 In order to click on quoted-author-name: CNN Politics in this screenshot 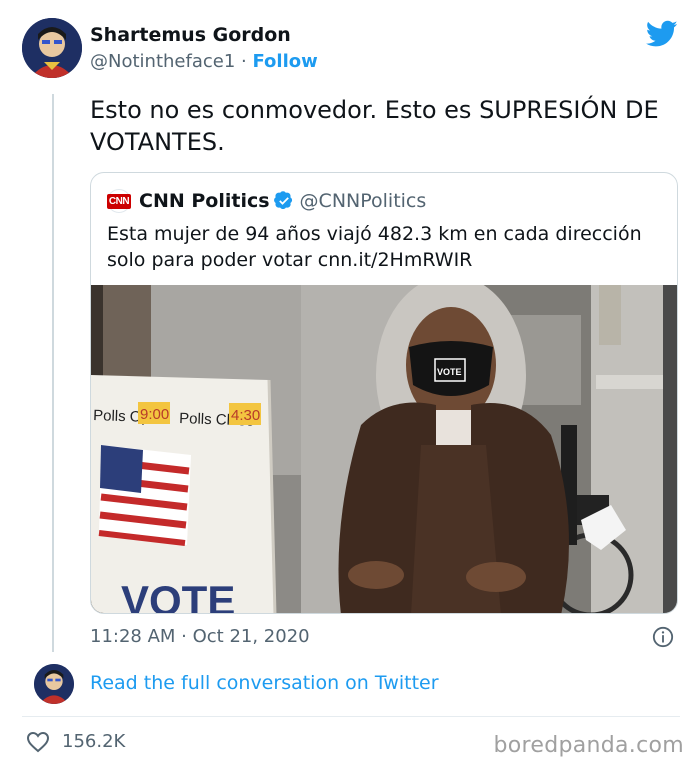, I will do `click(204, 201)`.